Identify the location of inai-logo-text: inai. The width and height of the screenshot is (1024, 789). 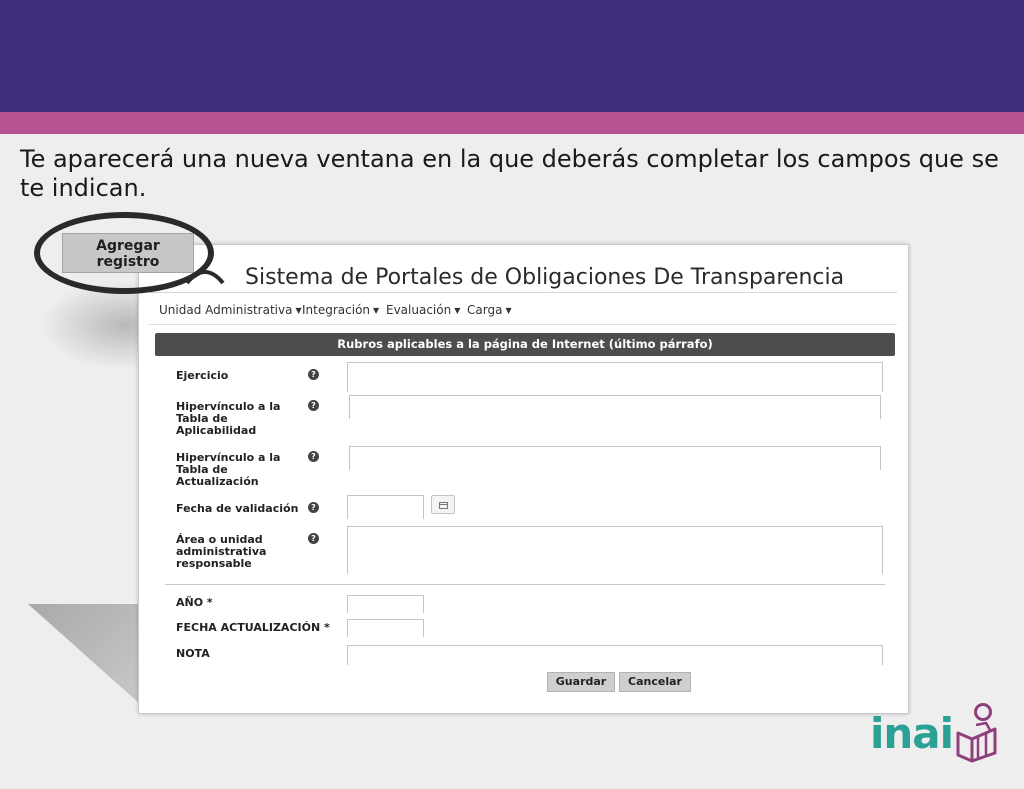
(912, 733).